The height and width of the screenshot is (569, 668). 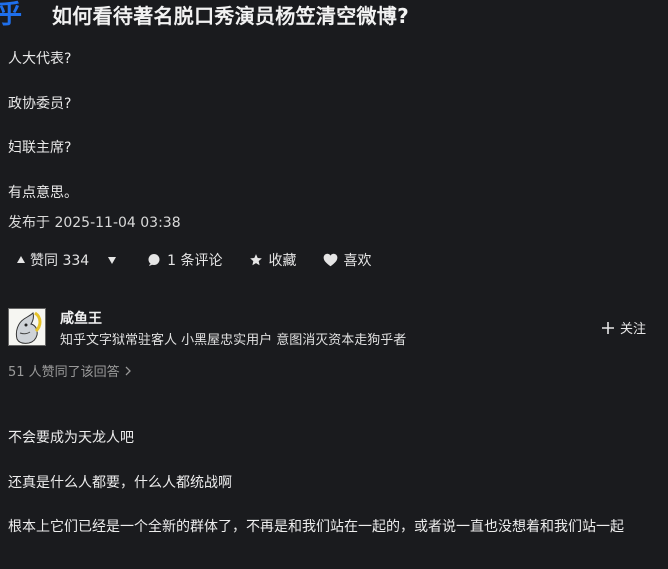 I want to click on question-title: 如何看待著名脱口秀演员杨笠清空微博?, so click(x=230, y=14).